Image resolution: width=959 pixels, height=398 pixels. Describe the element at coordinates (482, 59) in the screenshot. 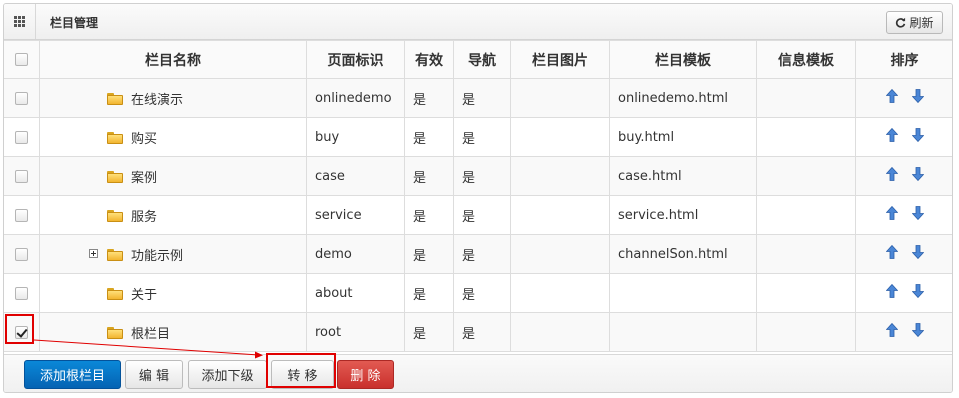

I see `header-nav: 导航` at that location.